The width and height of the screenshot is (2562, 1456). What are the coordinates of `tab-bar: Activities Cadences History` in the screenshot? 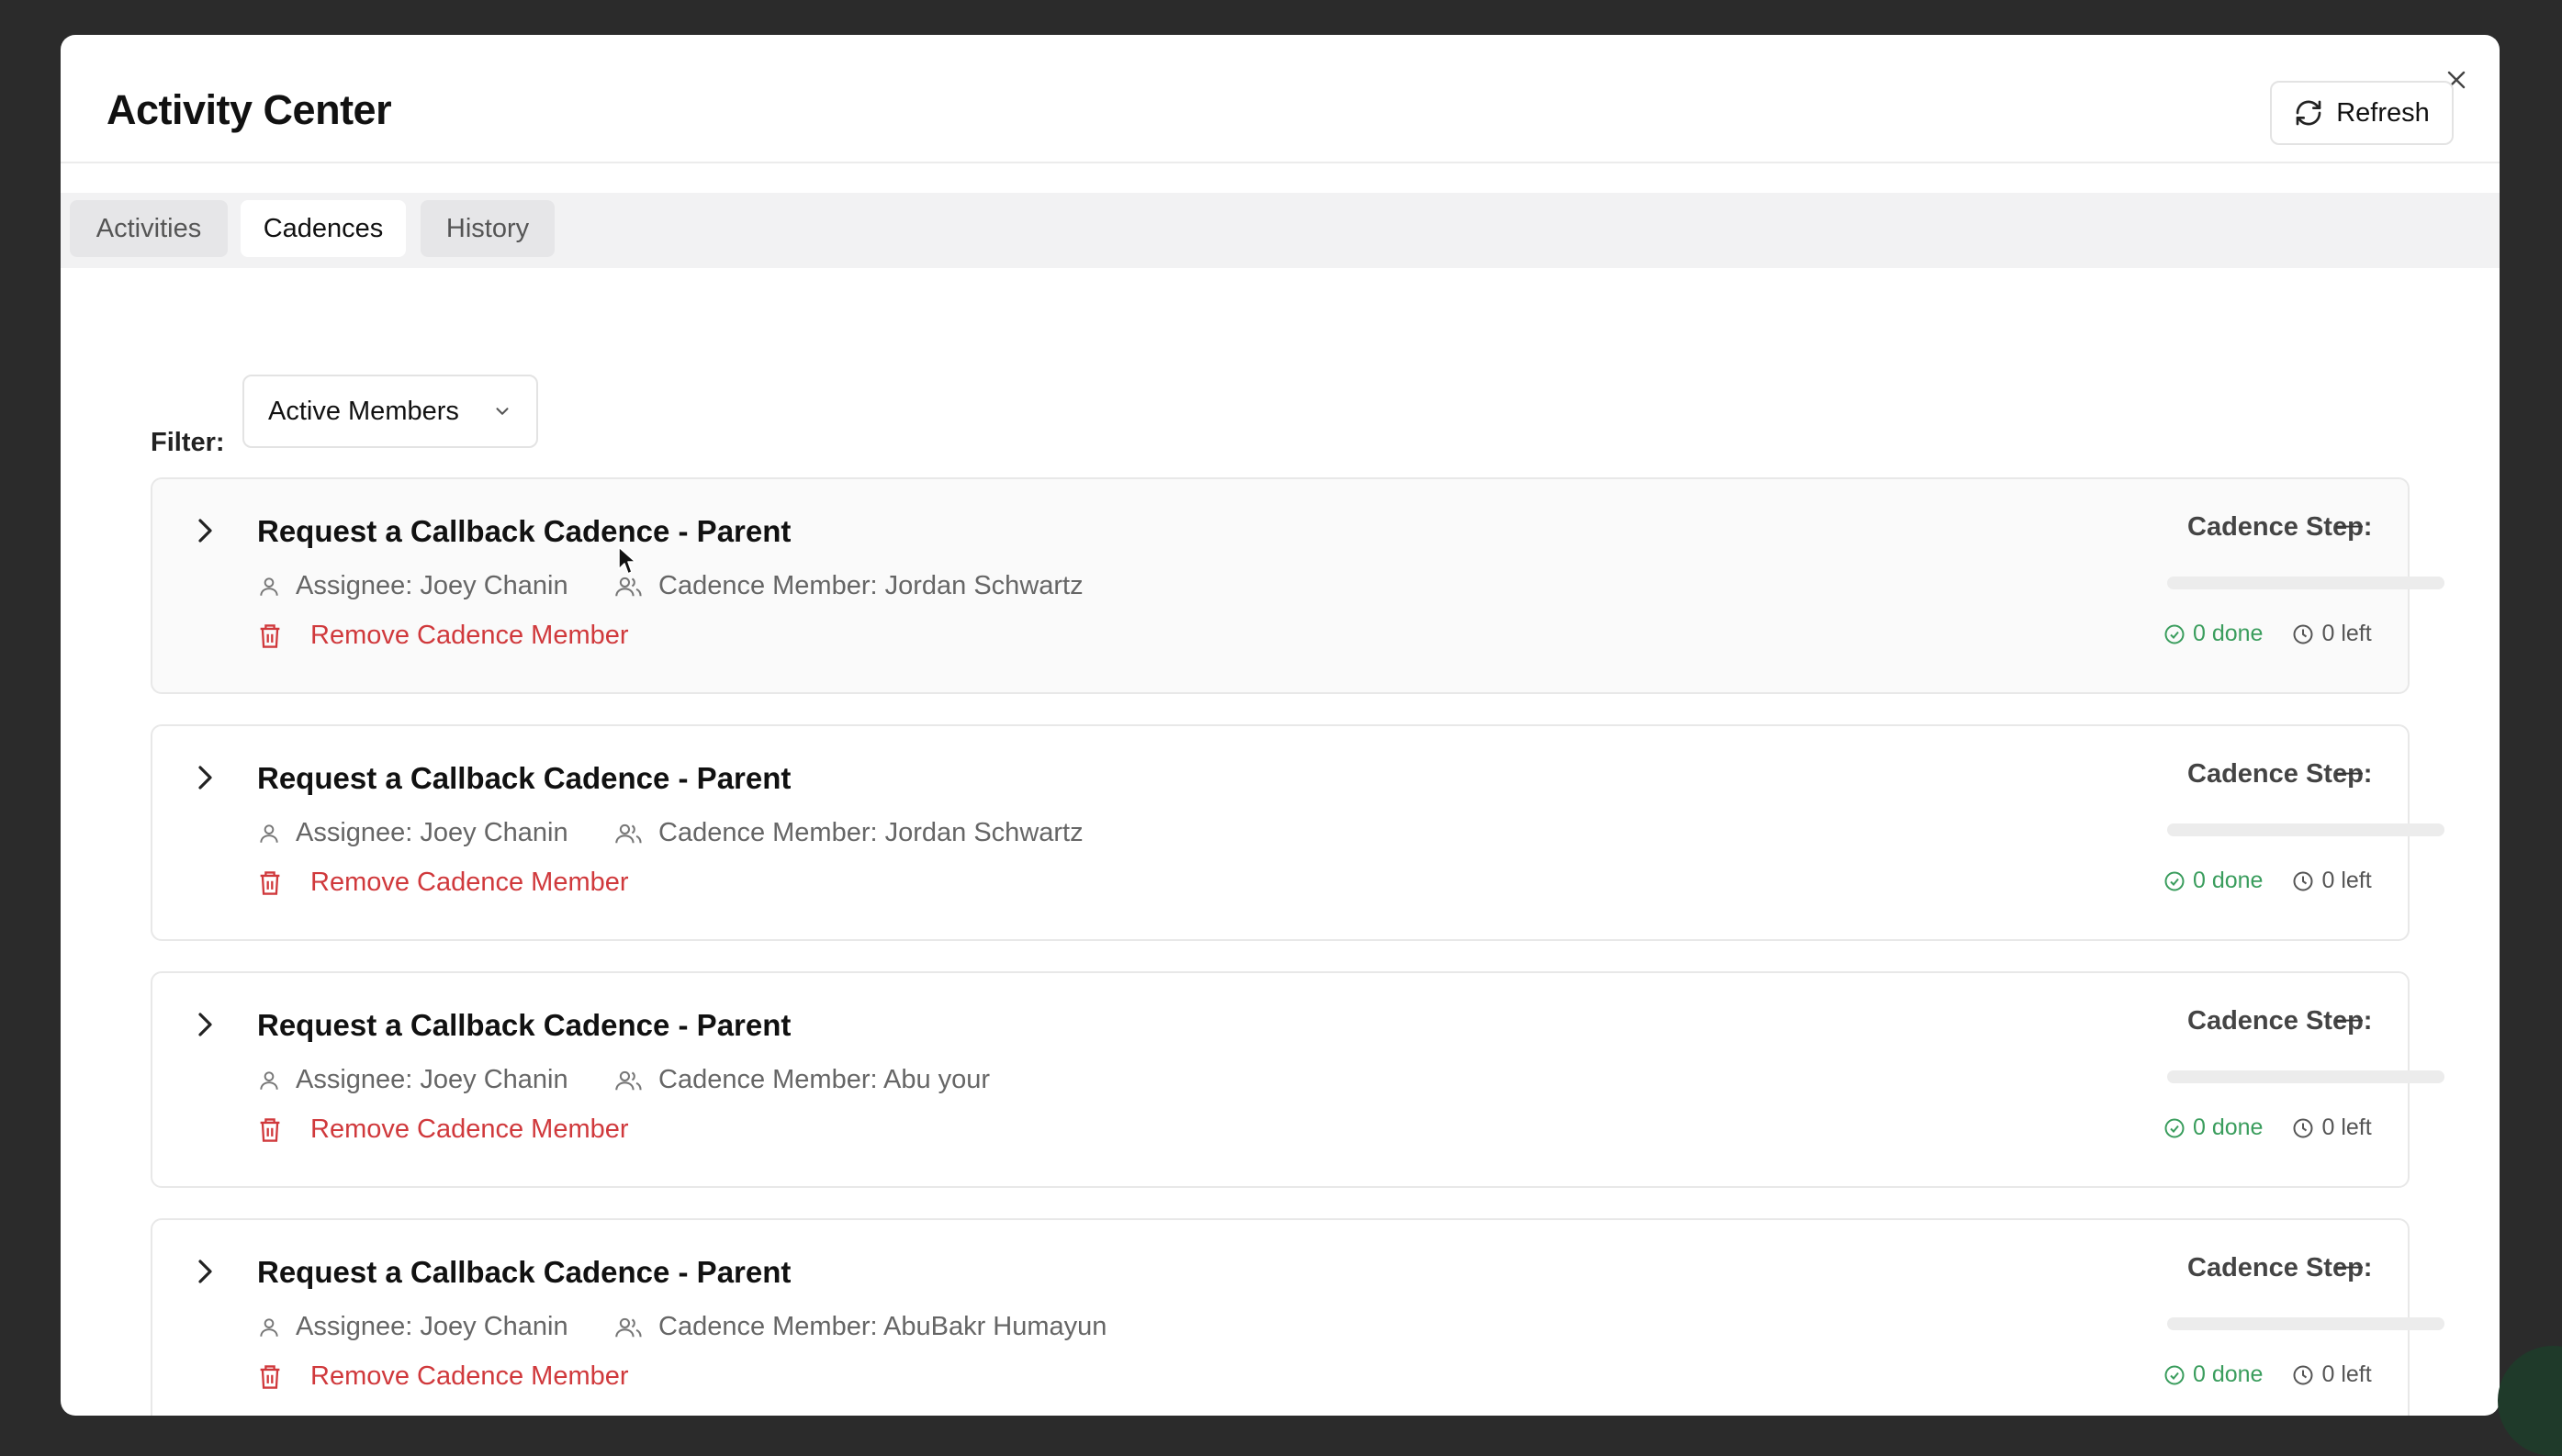 It's located at (1281, 230).